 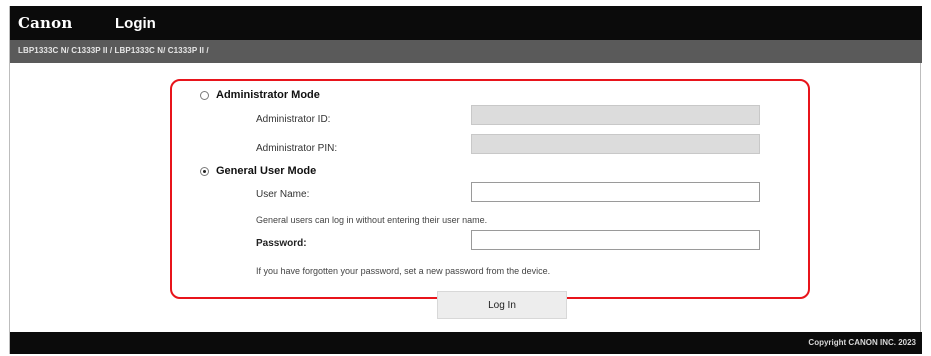 I want to click on footer-bar: Copyright CANON INC. 2023, so click(x=466, y=343).